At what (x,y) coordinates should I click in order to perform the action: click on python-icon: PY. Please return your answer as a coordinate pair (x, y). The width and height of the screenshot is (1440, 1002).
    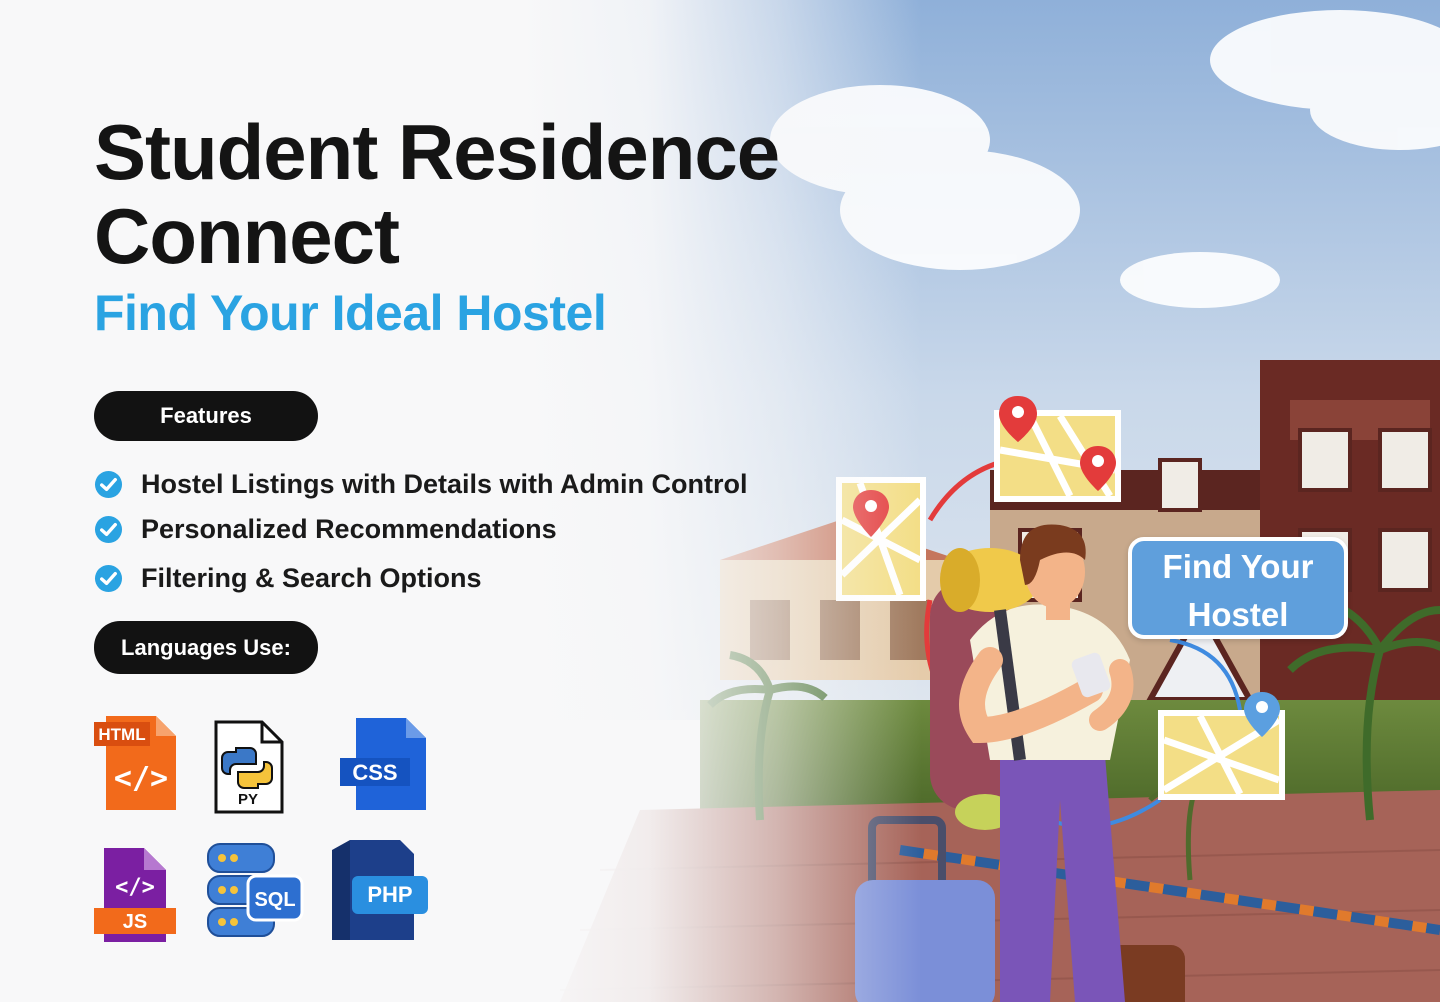
    Looking at the image, I should click on (249, 767).